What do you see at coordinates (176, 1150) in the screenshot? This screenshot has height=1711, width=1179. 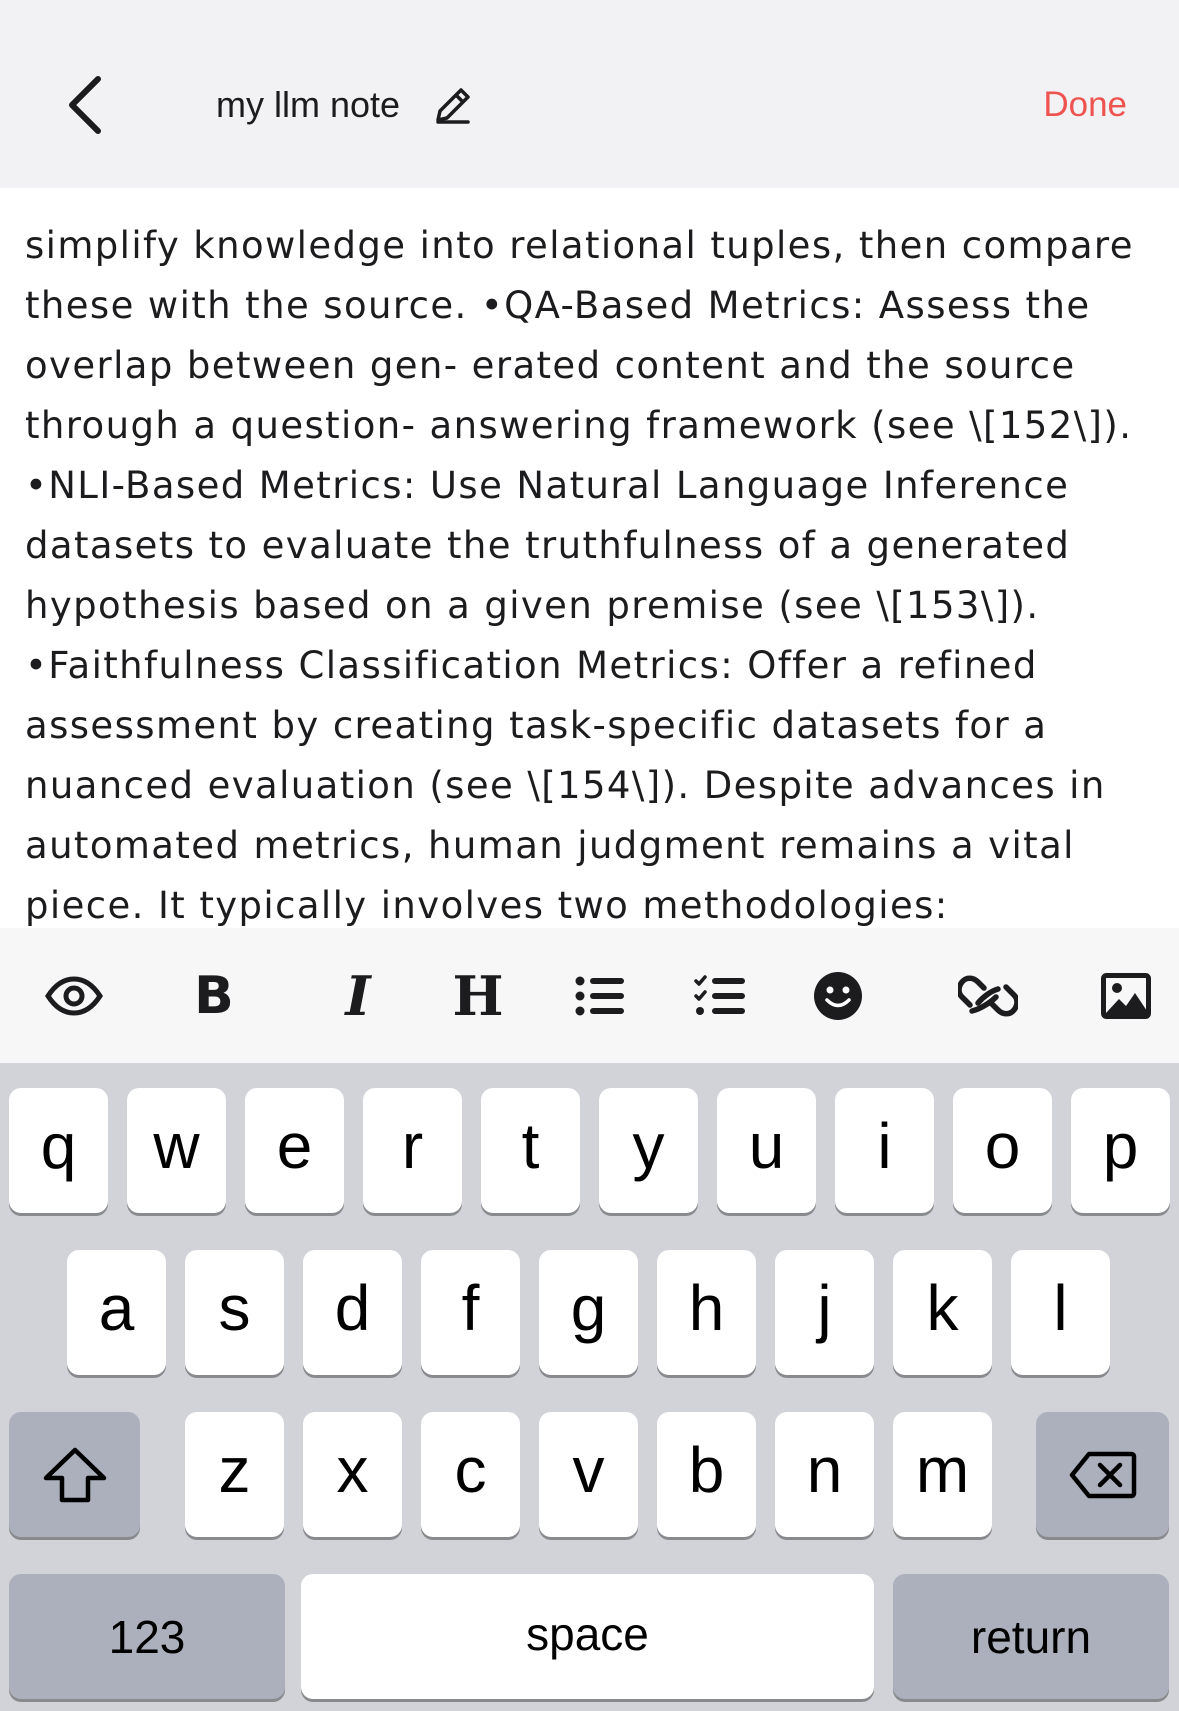 I see `key-w: w` at bounding box center [176, 1150].